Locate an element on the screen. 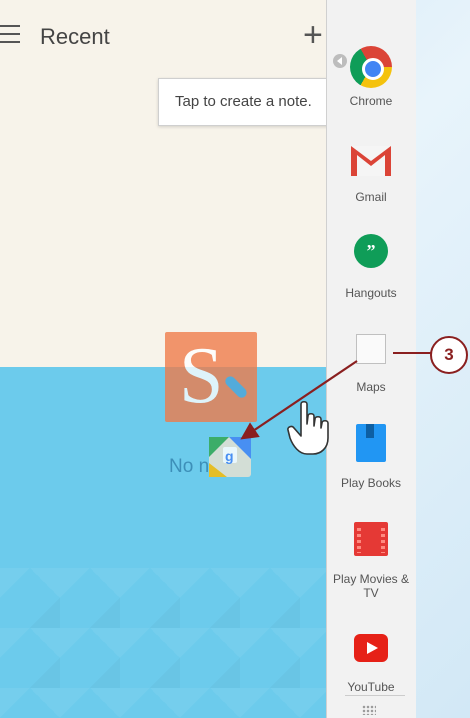  drawer-item-label: Play Books is located at coordinates (371, 483).